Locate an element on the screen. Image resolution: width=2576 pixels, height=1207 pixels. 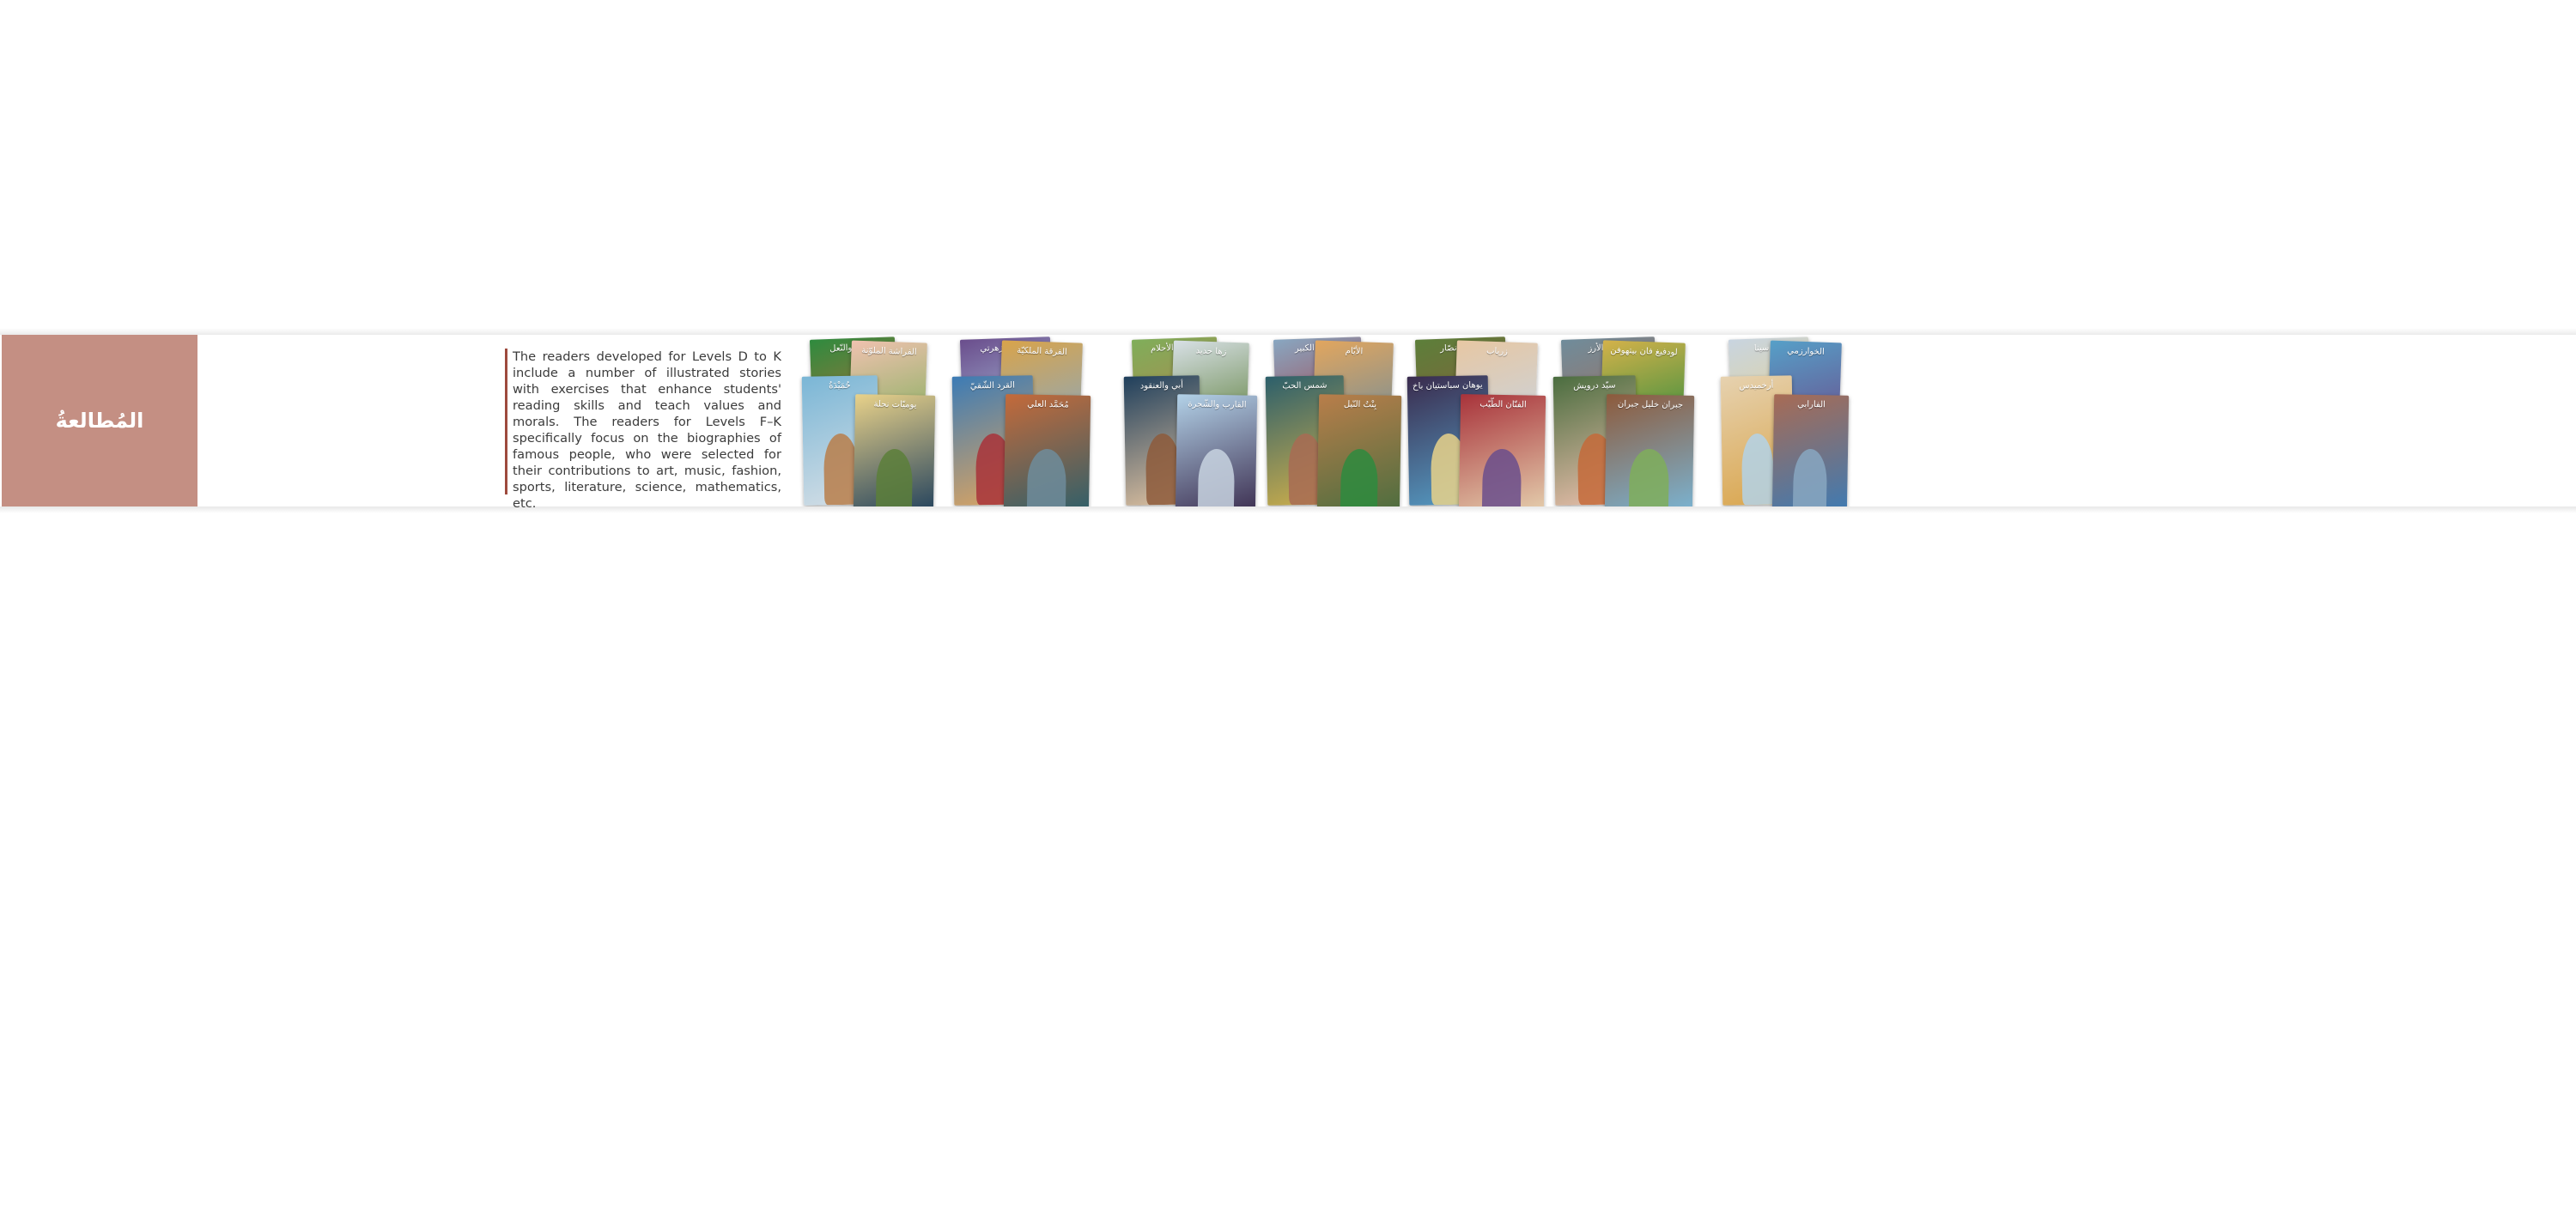
book-cover-title: لودفيغ فان بيتهوفن is located at coordinates (1644, 351).